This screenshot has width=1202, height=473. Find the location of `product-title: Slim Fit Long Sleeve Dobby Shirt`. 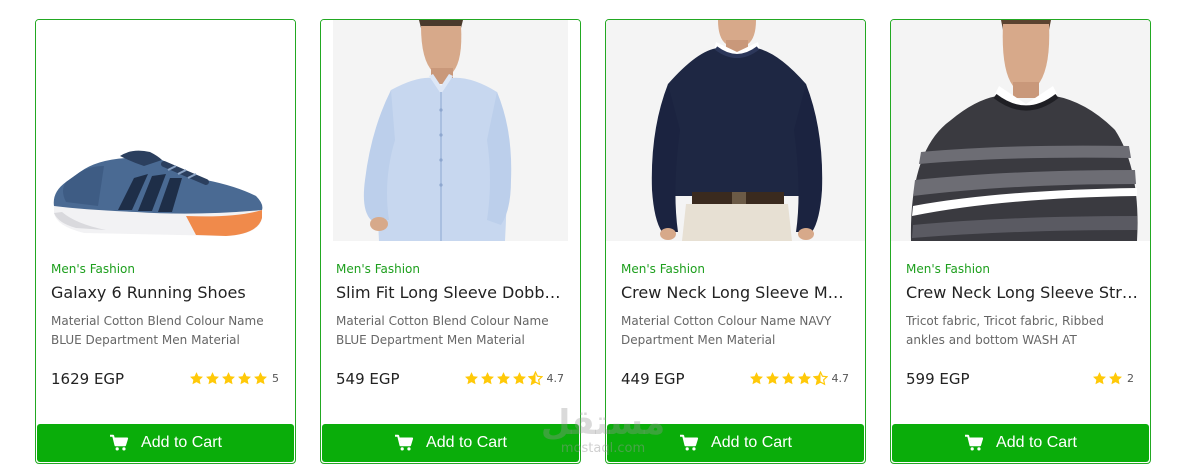

product-title: Slim Fit Long Sleeve Dobby Shirt is located at coordinates (452, 292).